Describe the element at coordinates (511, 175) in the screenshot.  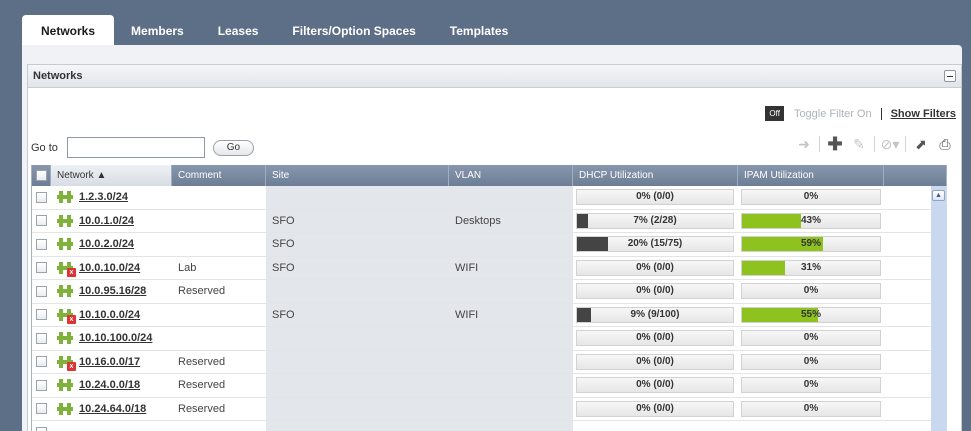
I see `column-header-vlan: VLAN` at that location.